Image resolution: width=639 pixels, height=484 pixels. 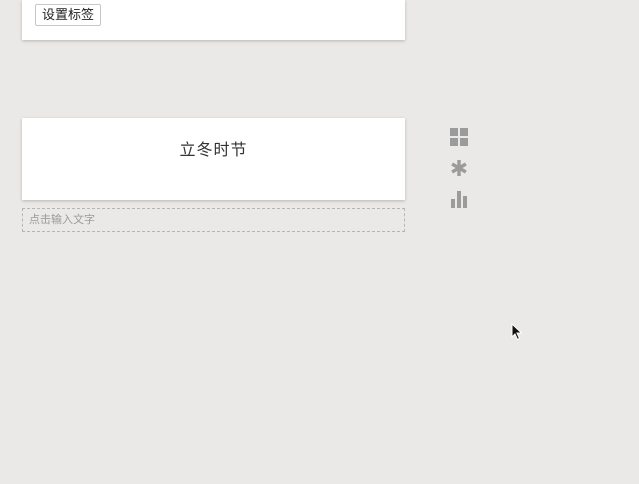 I want to click on grid-icon, so click(x=459, y=137).